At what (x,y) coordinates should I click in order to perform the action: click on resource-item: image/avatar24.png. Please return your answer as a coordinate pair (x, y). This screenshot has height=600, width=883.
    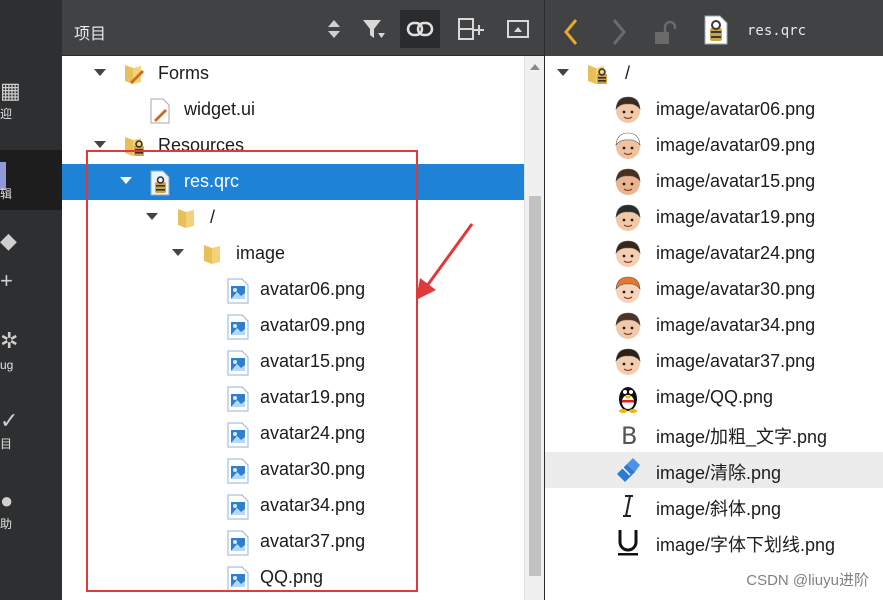
    Looking at the image, I should click on (714, 254).